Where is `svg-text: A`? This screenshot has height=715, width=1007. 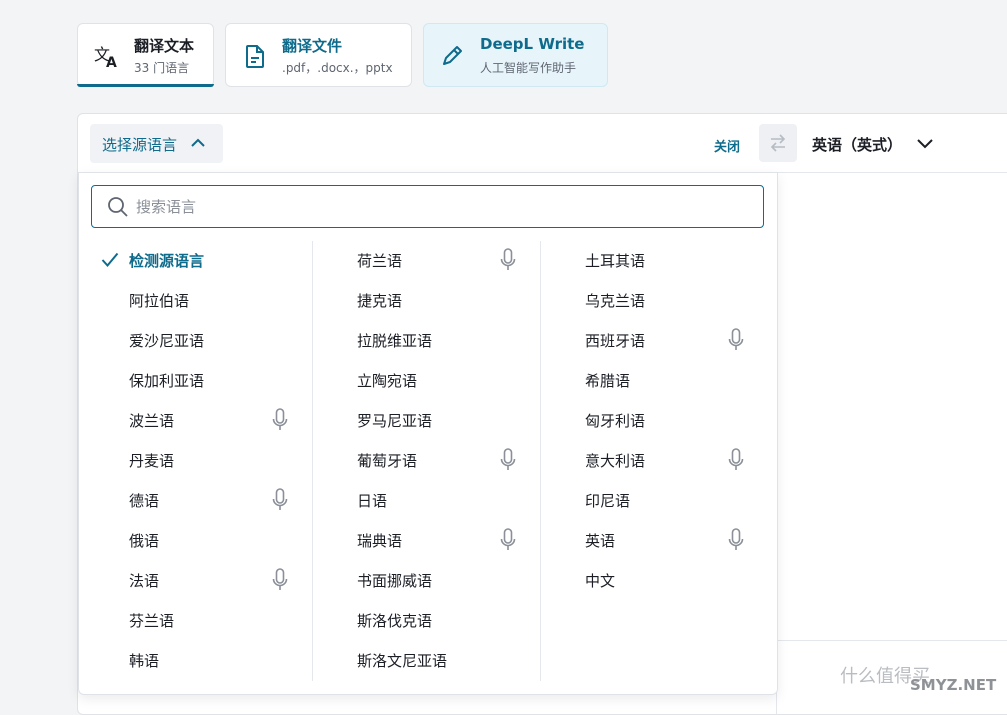
svg-text: A is located at coordinates (111, 62).